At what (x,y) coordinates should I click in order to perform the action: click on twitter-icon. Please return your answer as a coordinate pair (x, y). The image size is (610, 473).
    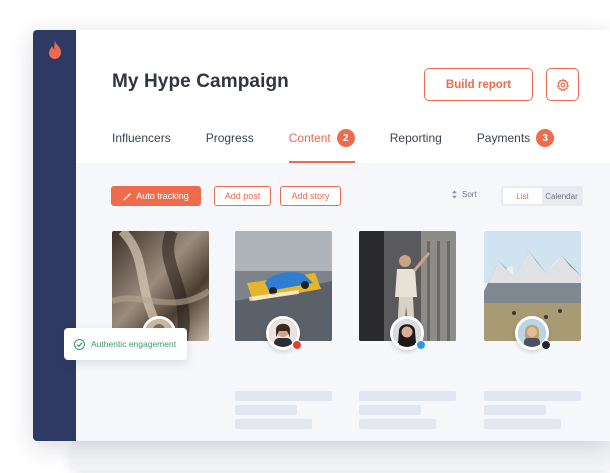
    Looking at the image, I should click on (421, 345).